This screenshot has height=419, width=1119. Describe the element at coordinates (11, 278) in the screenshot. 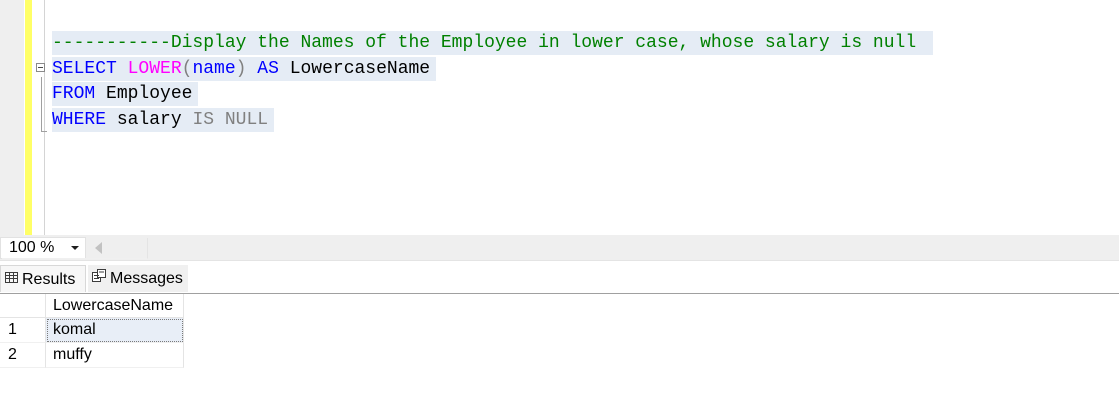

I see `grid-icon` at that location.